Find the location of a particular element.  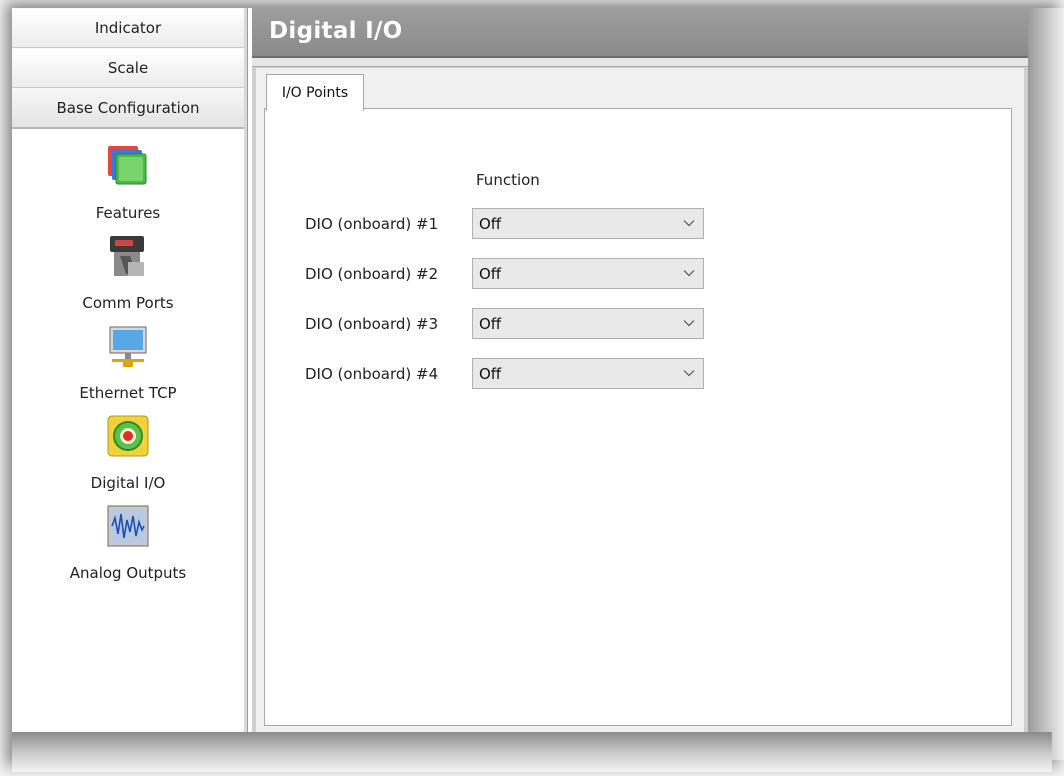

dio-function-select-4: Off is located at coordinates (588, 373).